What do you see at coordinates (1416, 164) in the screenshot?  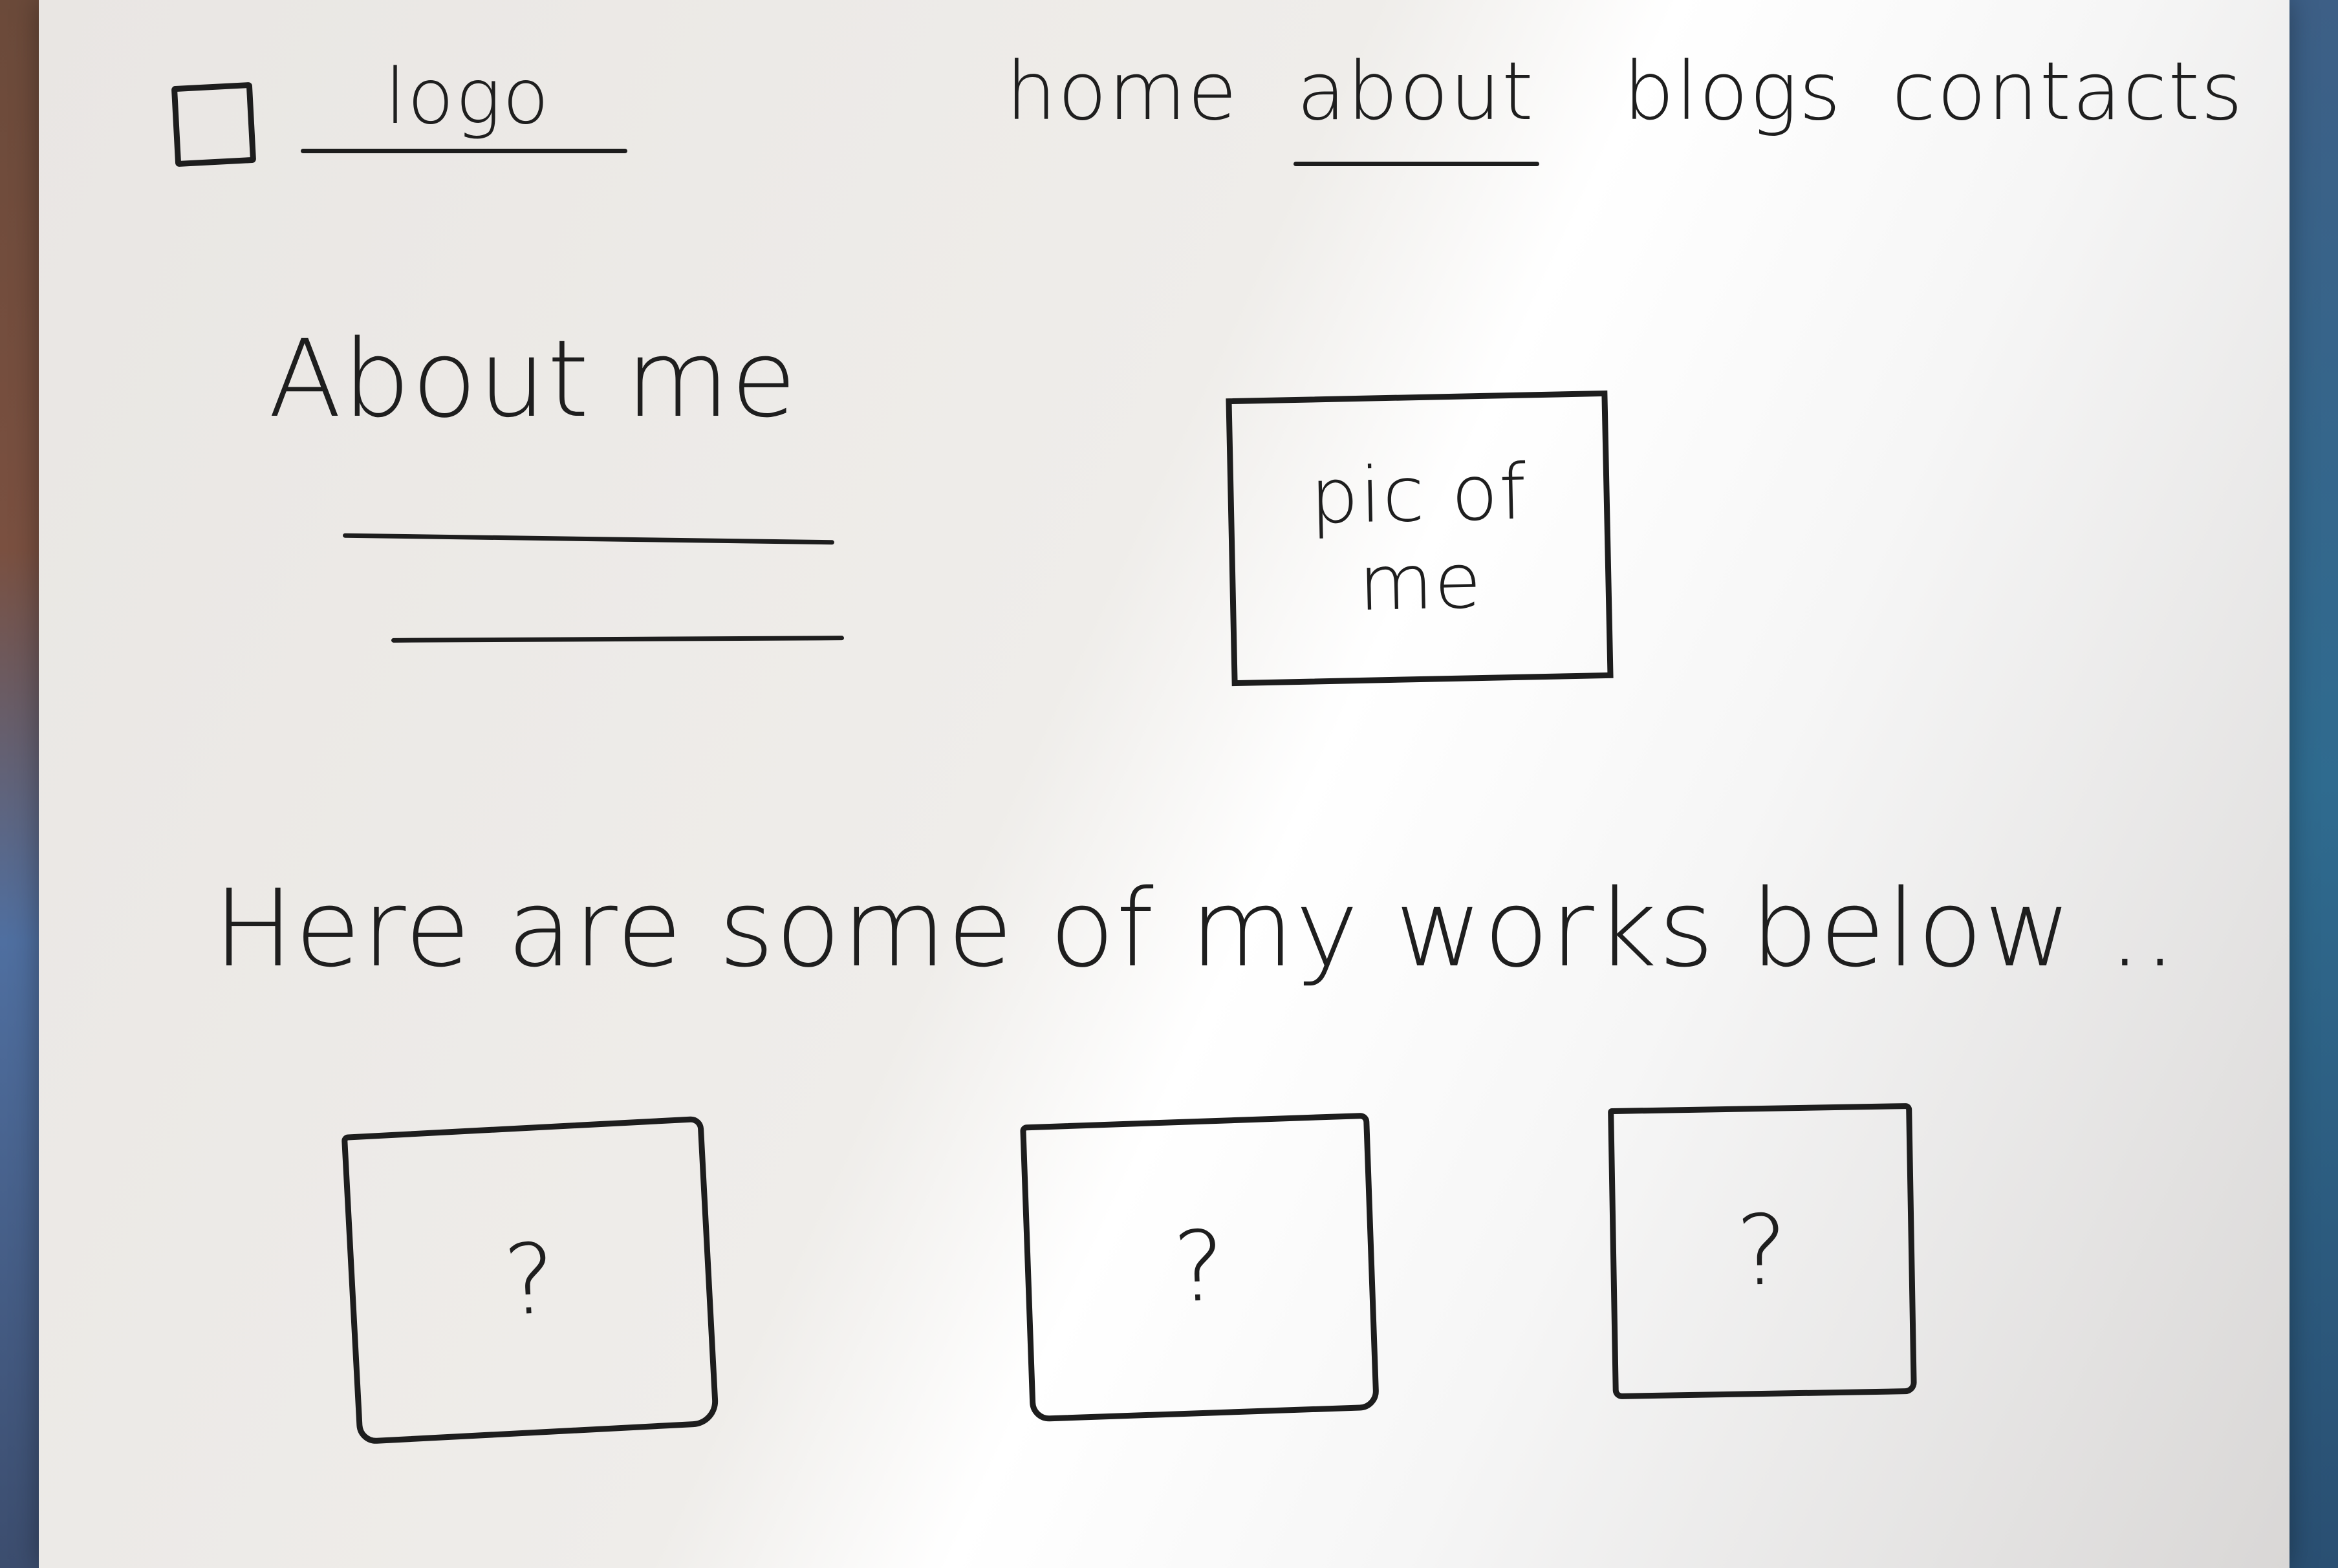 I see `nav-active-underline` at bounding box center [1416, 164].